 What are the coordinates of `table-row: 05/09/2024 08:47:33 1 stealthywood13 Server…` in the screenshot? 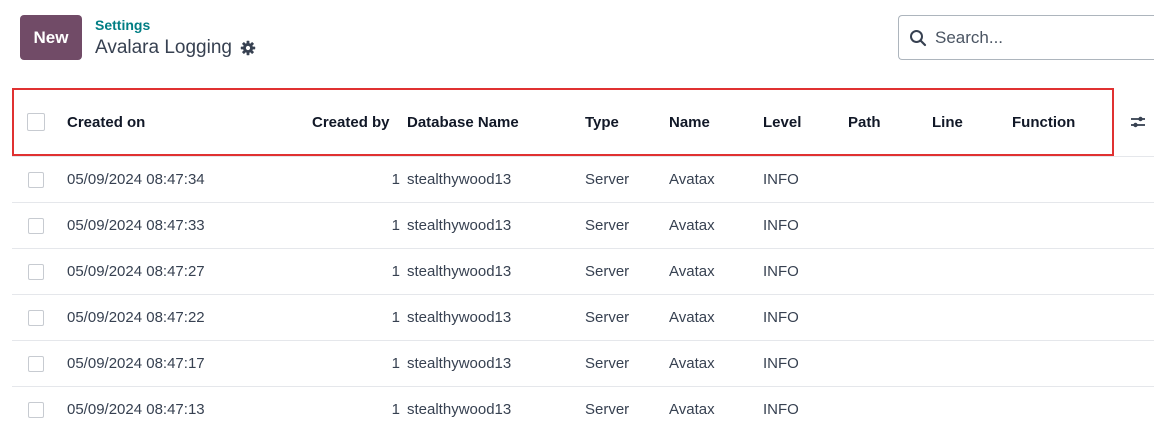 It's located at (583, 225).